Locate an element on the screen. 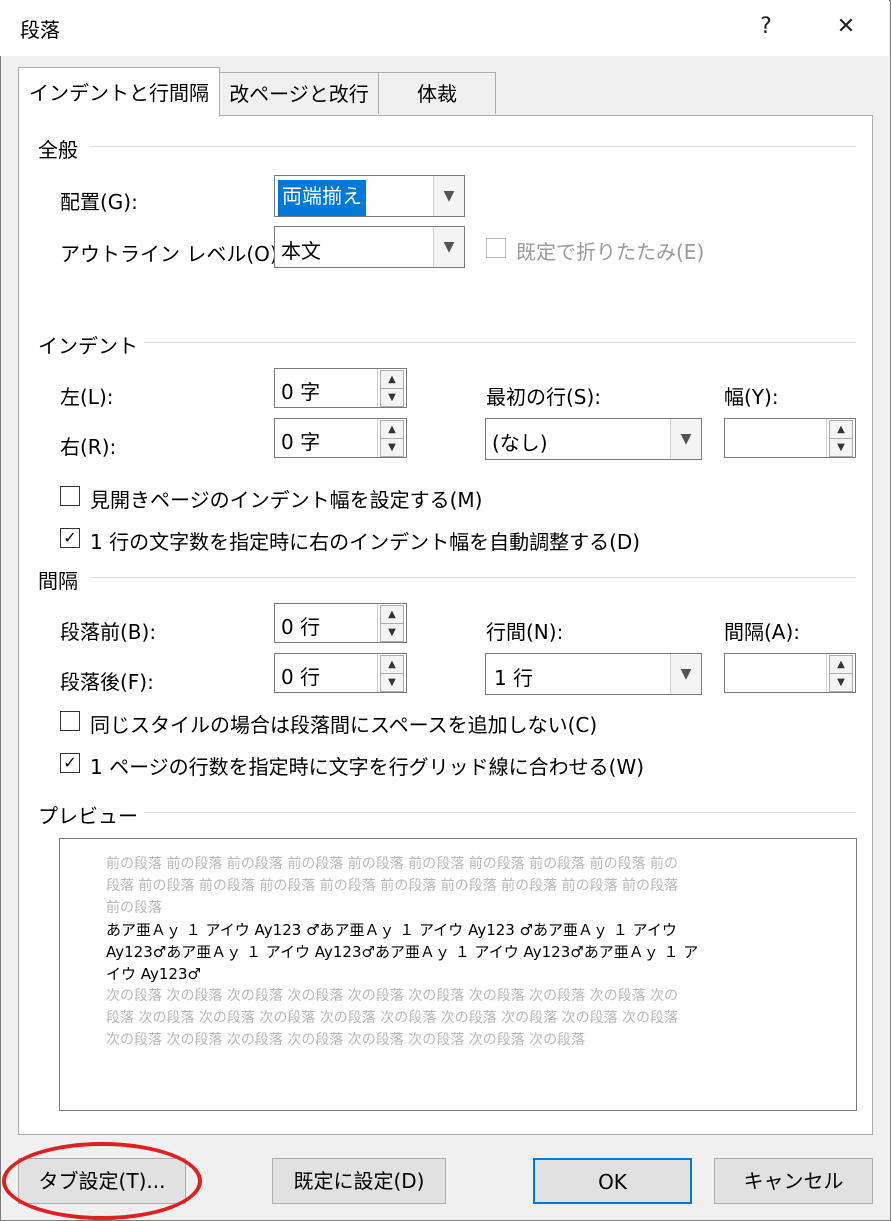 The height and width of the screenshot is (1221, 891). help-button: ? is located at coordinates (766, 27).